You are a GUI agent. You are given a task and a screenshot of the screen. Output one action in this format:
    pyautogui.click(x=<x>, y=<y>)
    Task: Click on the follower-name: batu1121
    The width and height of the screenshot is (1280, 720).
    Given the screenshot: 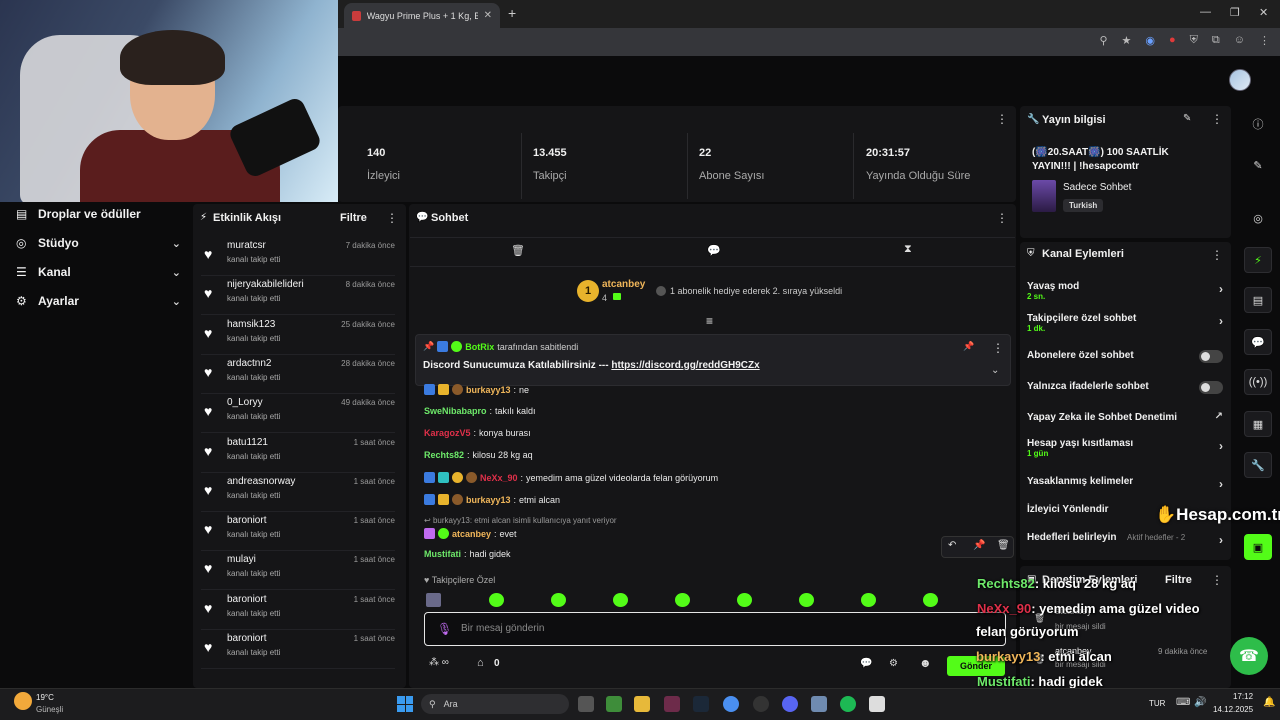 What is the action you would take?
    pyautogui.click(x=247, y=442)
    